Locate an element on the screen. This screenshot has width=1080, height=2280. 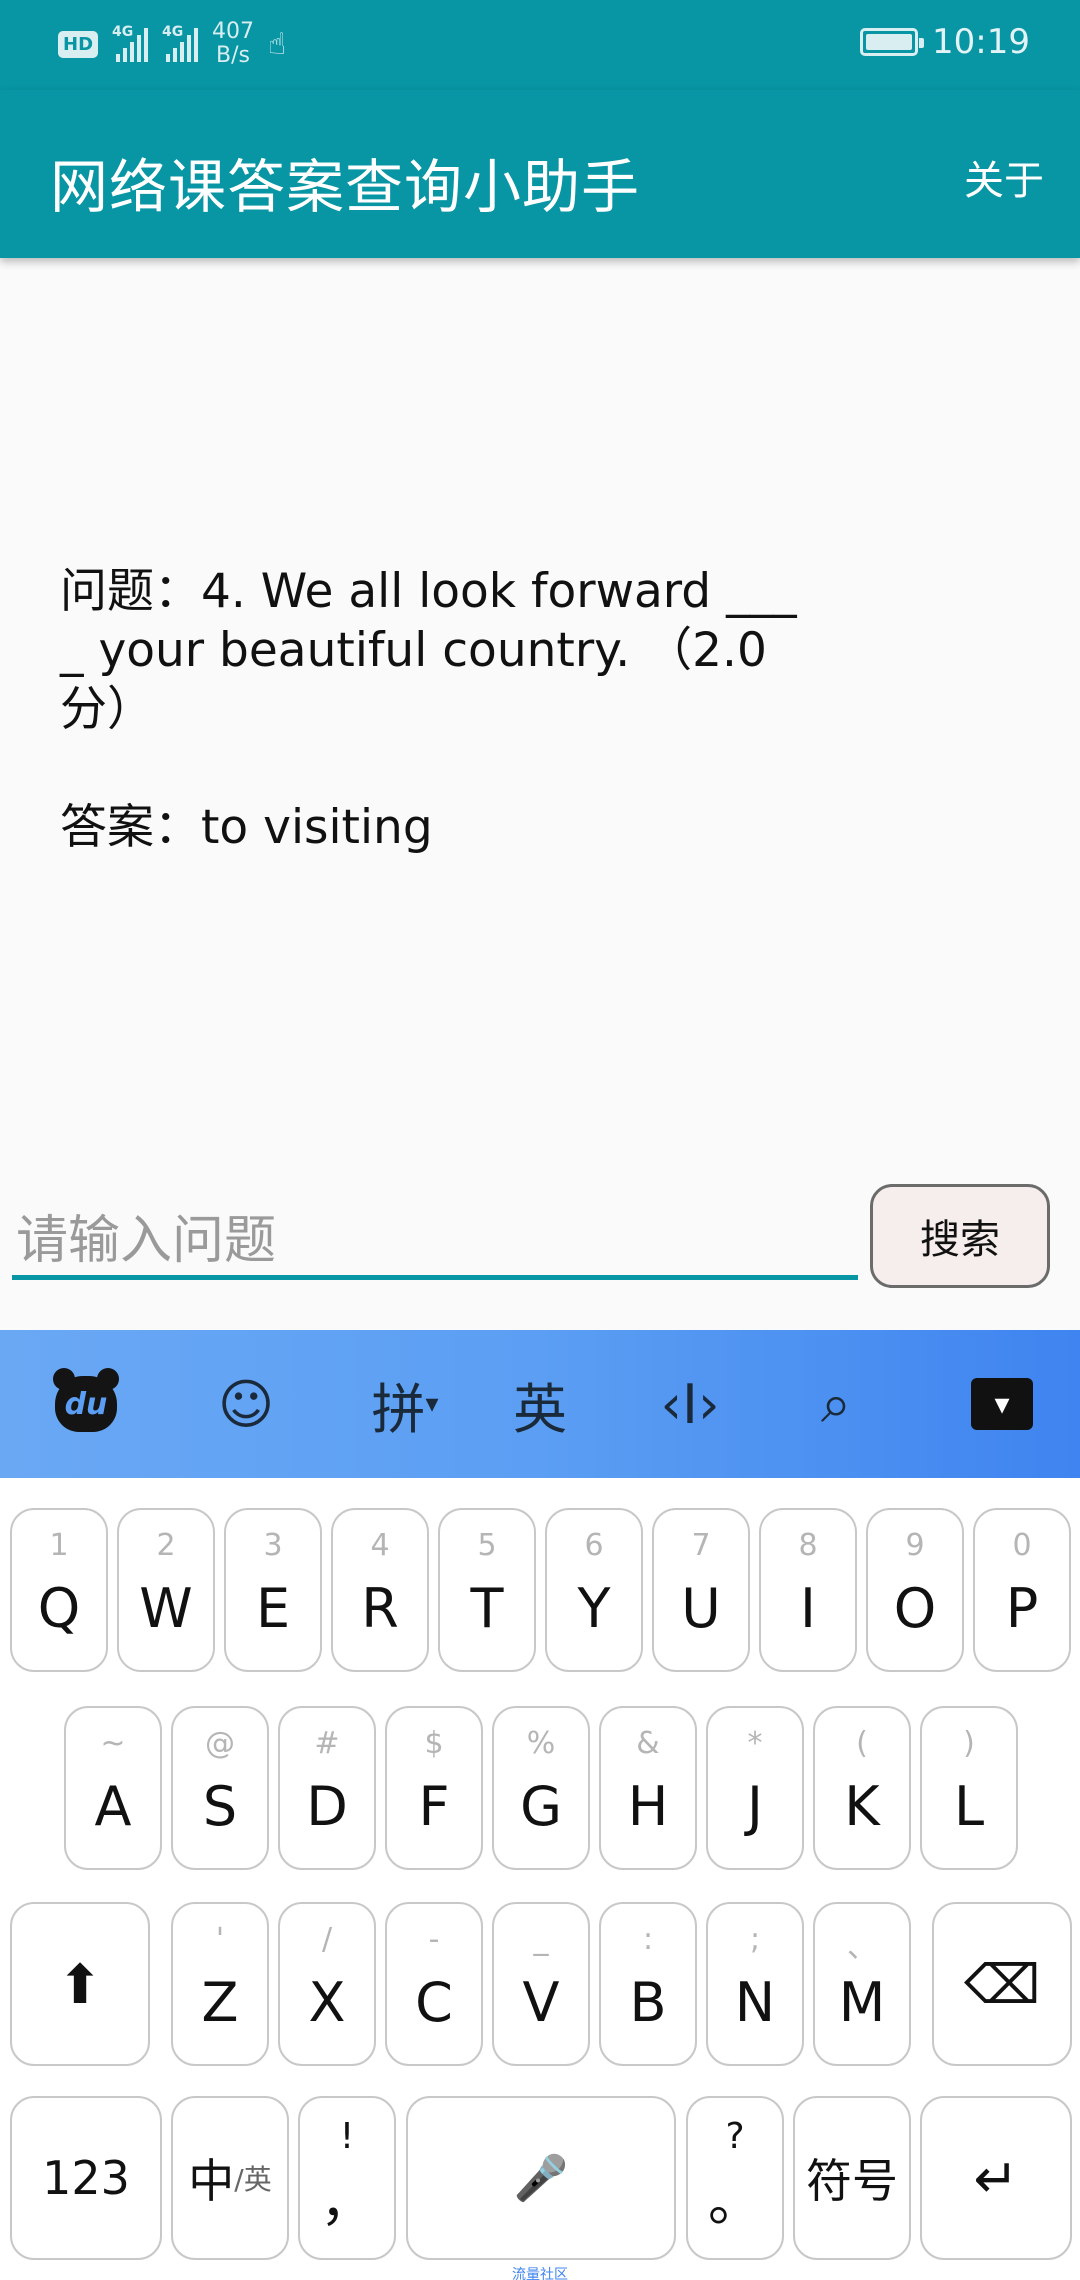
watermark: 流量社区 is located at coordinates (540, 2273).